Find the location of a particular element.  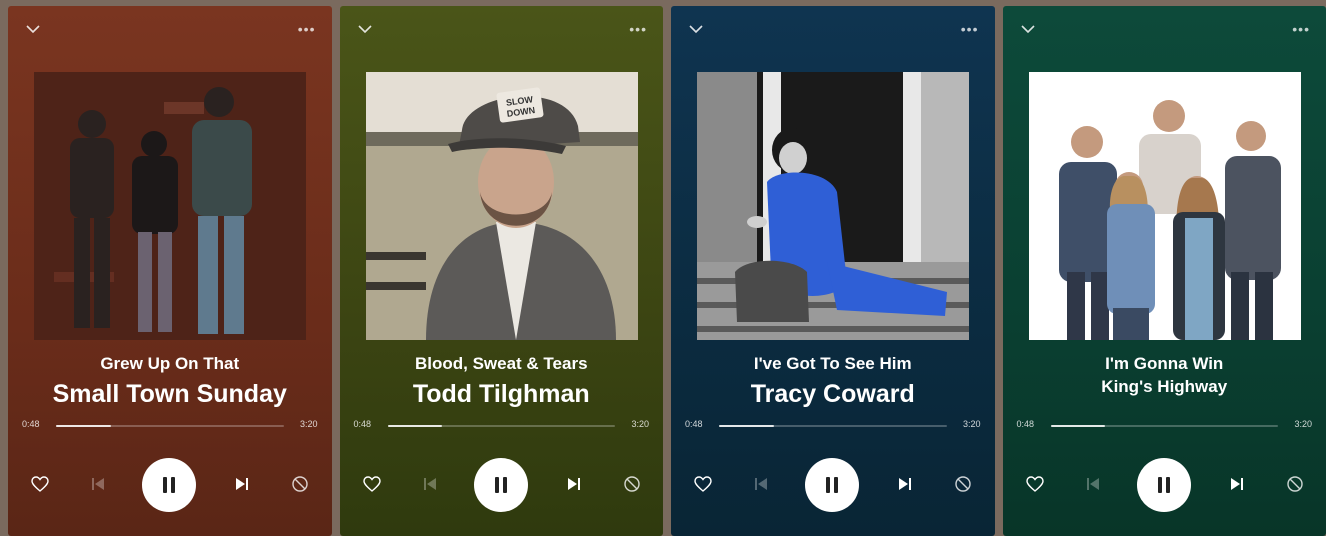

artist-name: Todd Tilghman is located at coordinates (502, 394).